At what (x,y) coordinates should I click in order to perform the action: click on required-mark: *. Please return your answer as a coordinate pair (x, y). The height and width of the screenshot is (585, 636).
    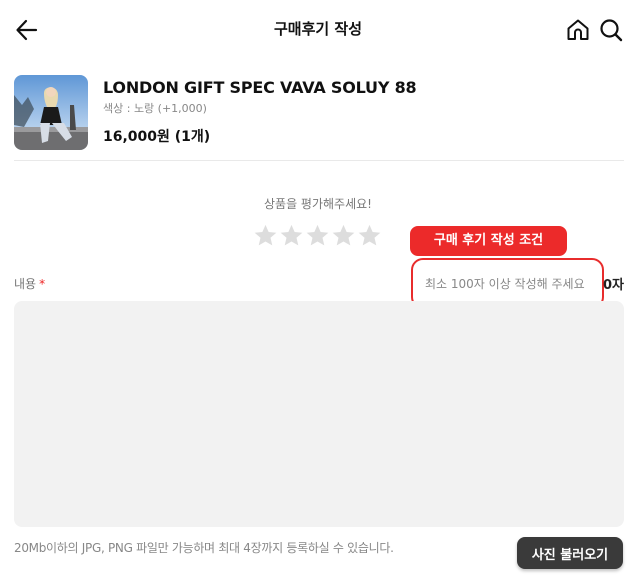
    Looking at the image, I should click on (42, 284).